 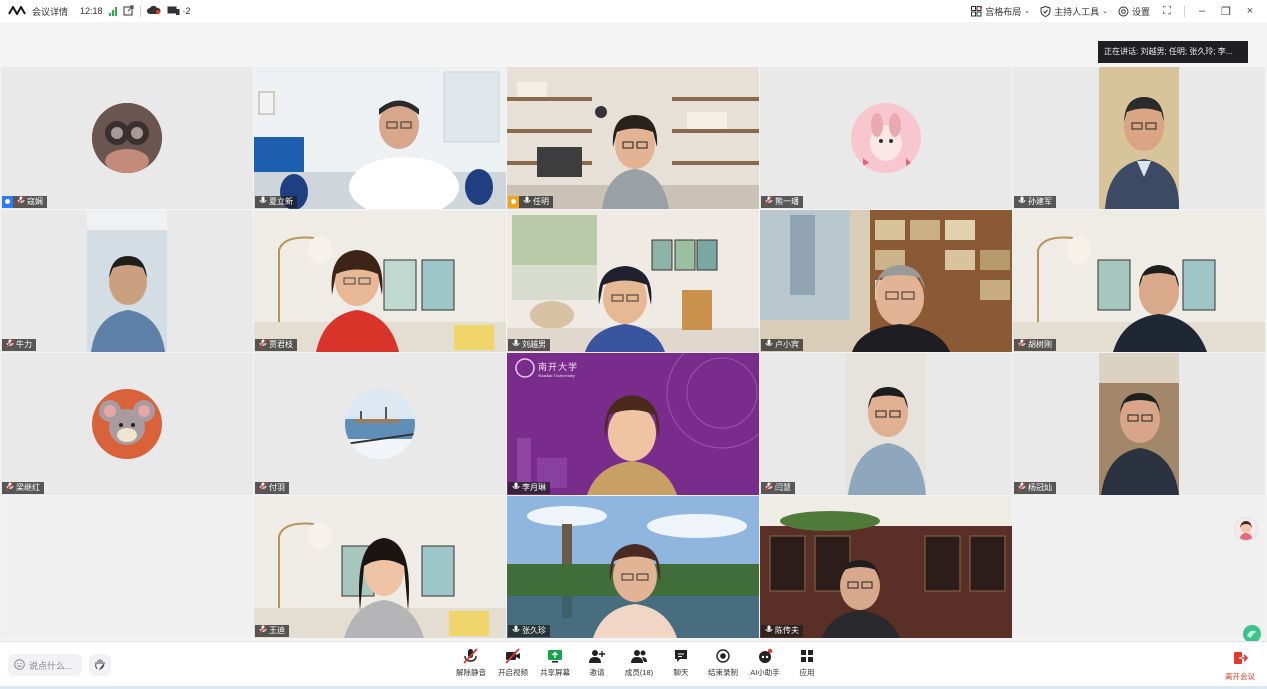 I want to click on tool-label: 结束录制, so click(x=723, y=672).